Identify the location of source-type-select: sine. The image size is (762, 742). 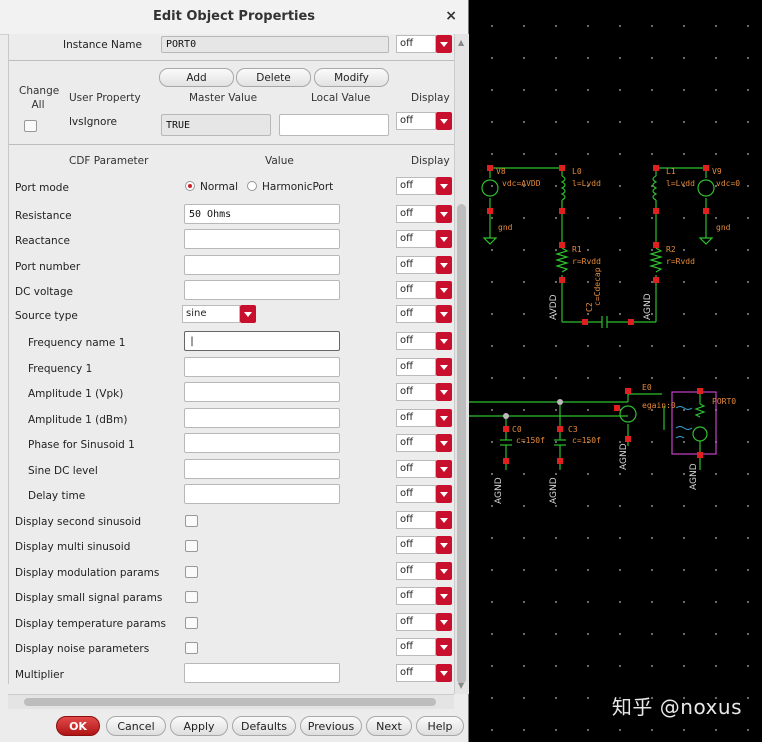
(219, 314).